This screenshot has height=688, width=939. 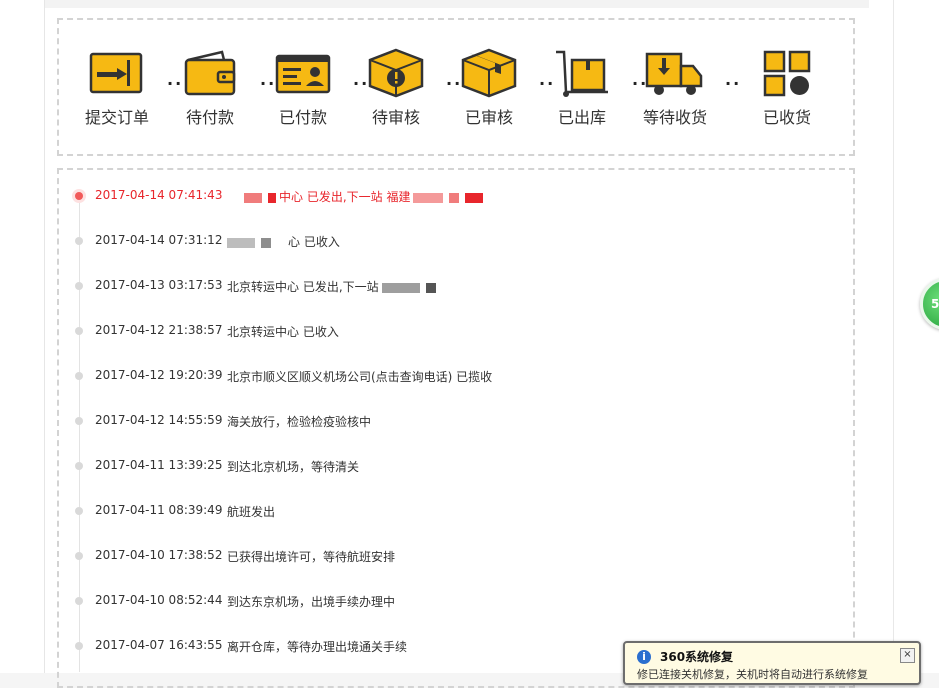 What do you see at coordinates (311, 557) in the screenshot?
I see `timeline-text: 已获得出境许可，等待航班安排` at bounding box center [311, 557].